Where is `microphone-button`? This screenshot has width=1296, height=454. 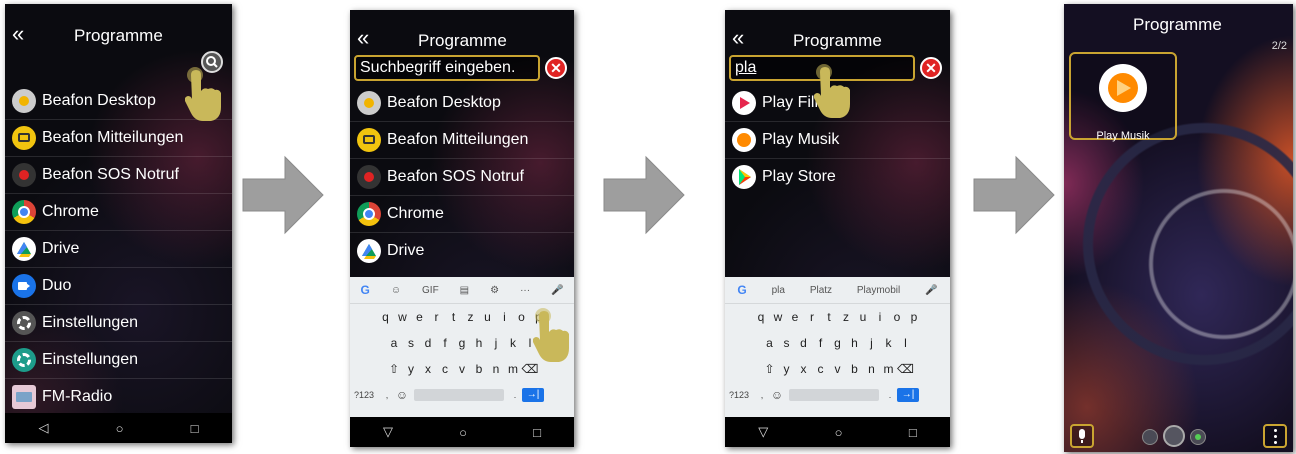
microphone-button is located at coordinates (1082, 436).